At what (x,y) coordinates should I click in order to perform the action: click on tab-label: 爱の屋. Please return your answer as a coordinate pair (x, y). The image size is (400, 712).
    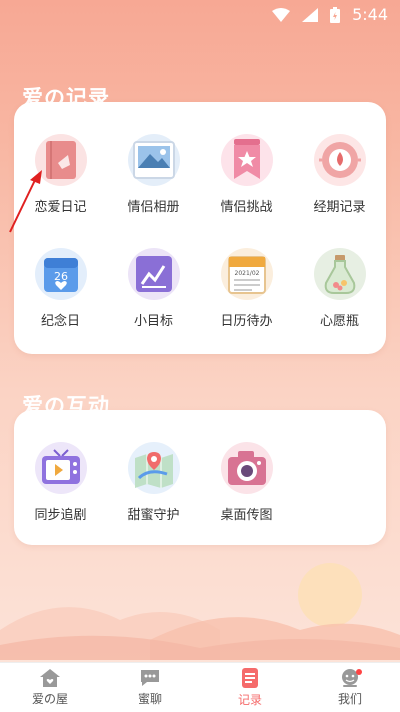
    Looking at the image, I should click on (49, 699).